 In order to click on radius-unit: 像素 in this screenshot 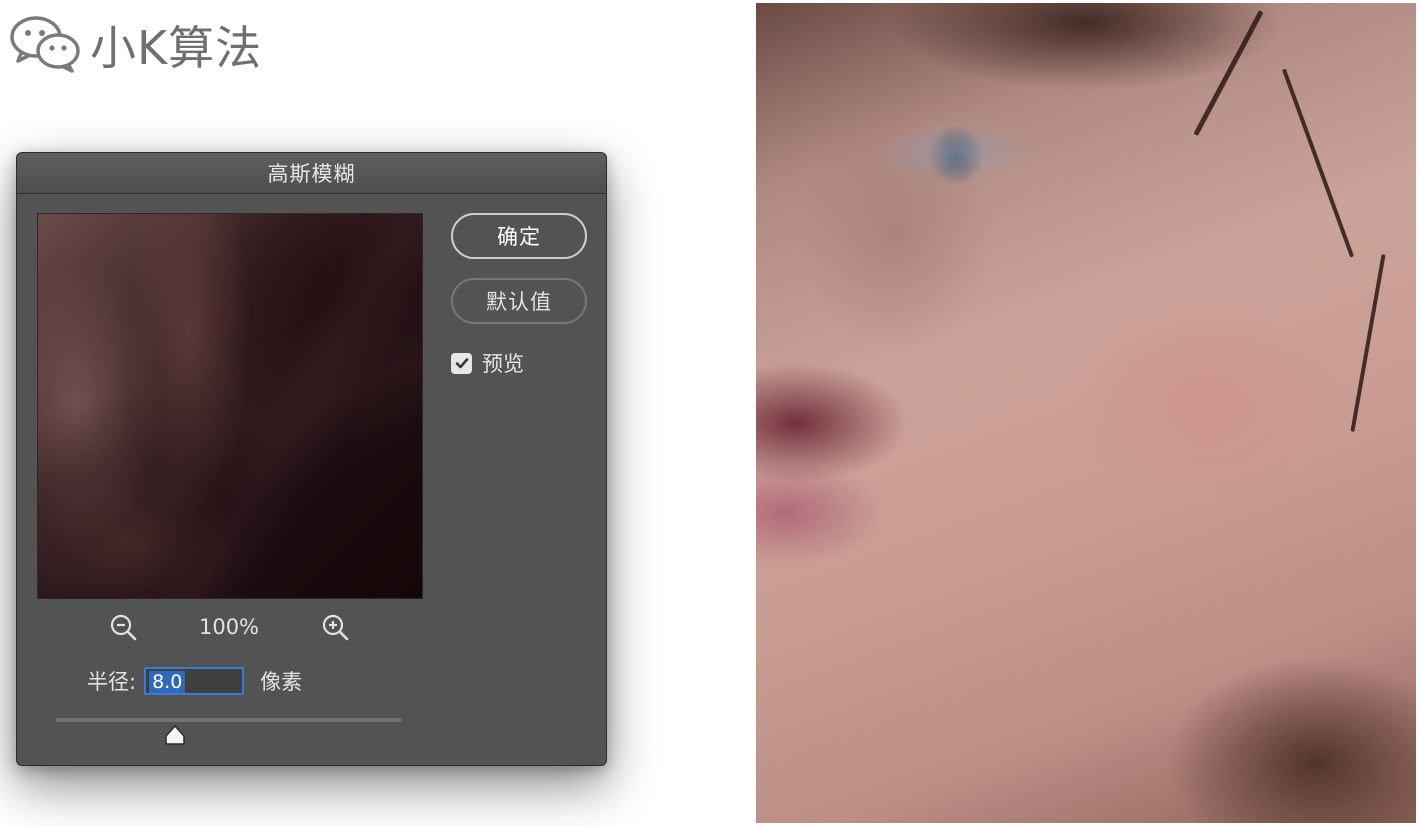, I will do `click(281, 682)`.